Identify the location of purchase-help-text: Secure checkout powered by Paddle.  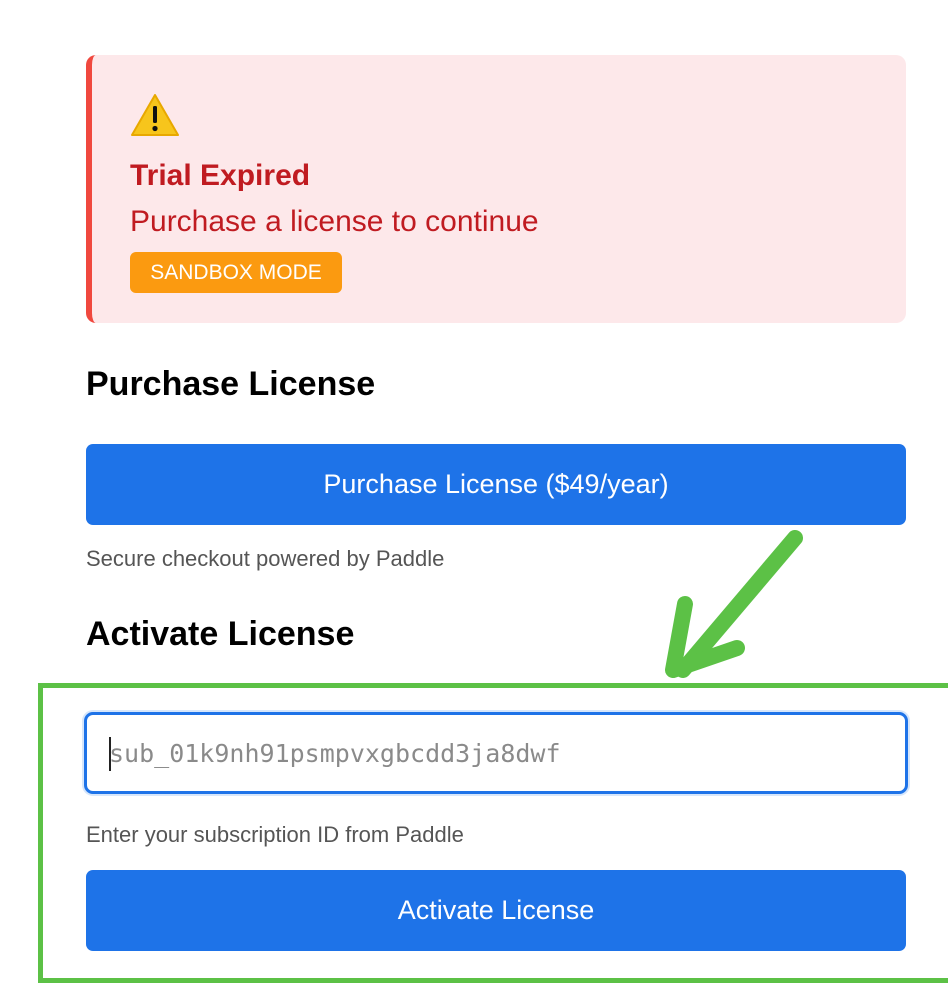
(265, 558).